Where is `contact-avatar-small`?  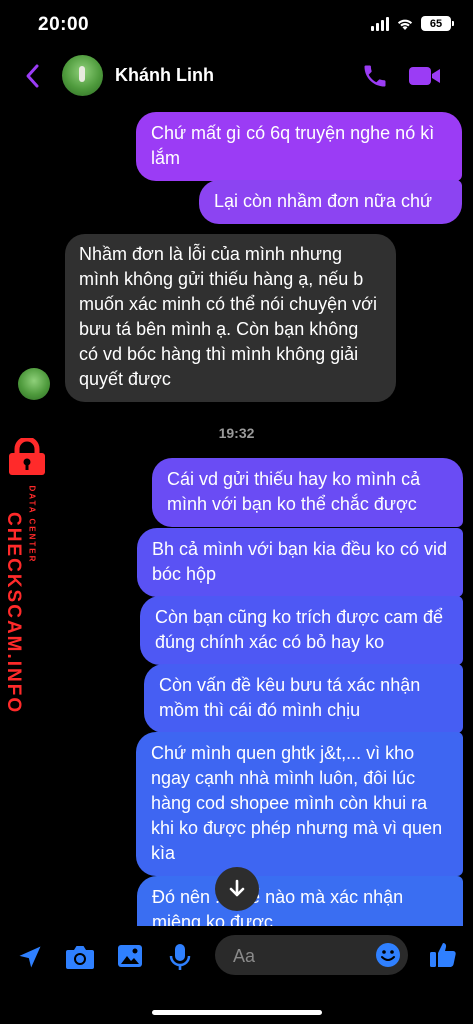 contact-avatar-small is located at coordinates (34, 384).